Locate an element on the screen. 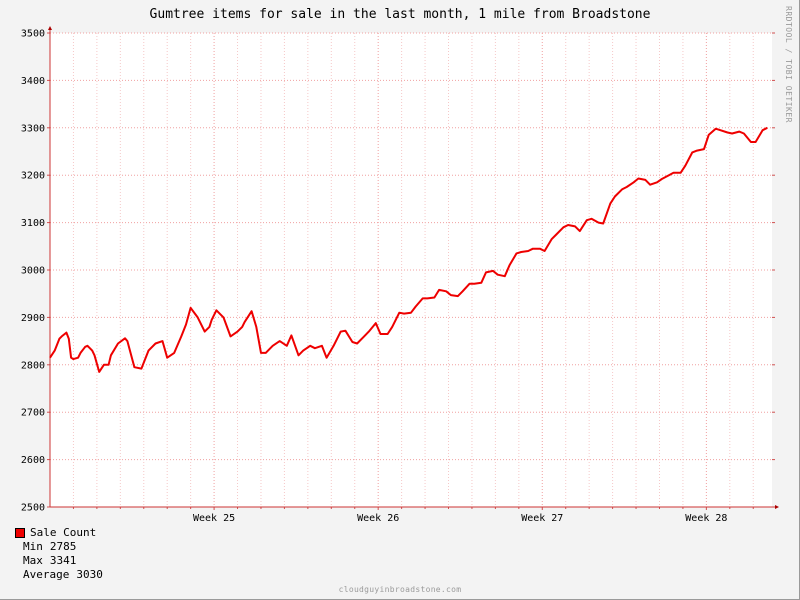  legend-min-value: 2785 is located at coordinates (63, 546).